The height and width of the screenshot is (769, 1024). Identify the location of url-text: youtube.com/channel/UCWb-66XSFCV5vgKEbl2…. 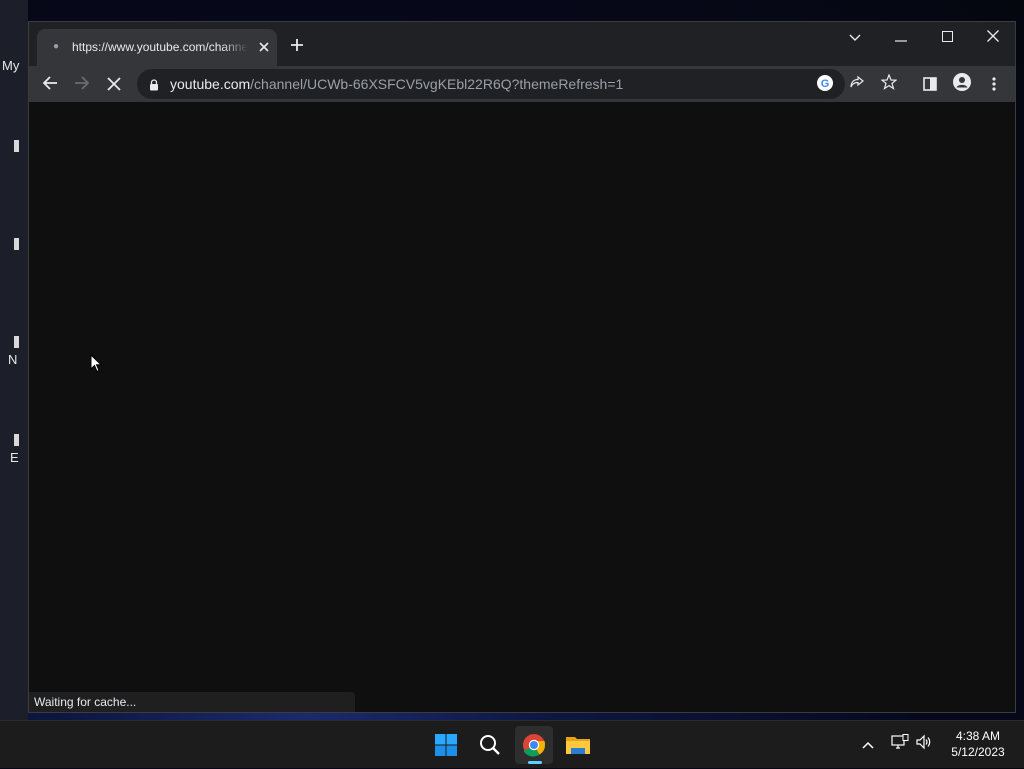
(396, 84).